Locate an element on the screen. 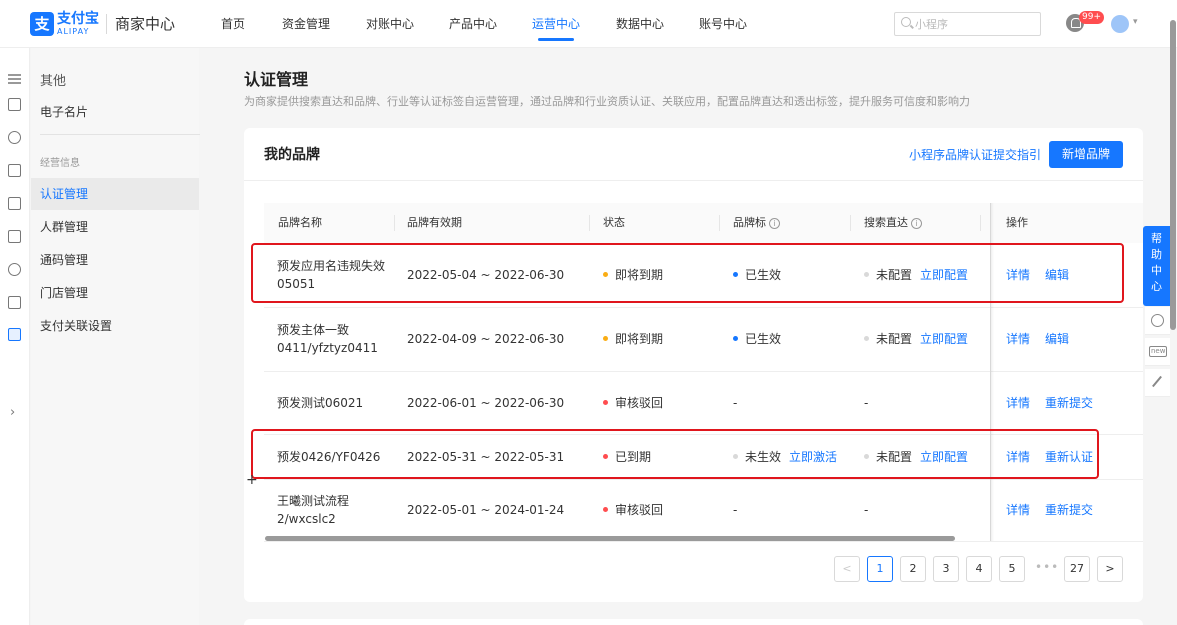 The height and width of the screenshot is (625, 1177). sidemenu-item-code: 通码管理 is located at coordinates (115, 260).